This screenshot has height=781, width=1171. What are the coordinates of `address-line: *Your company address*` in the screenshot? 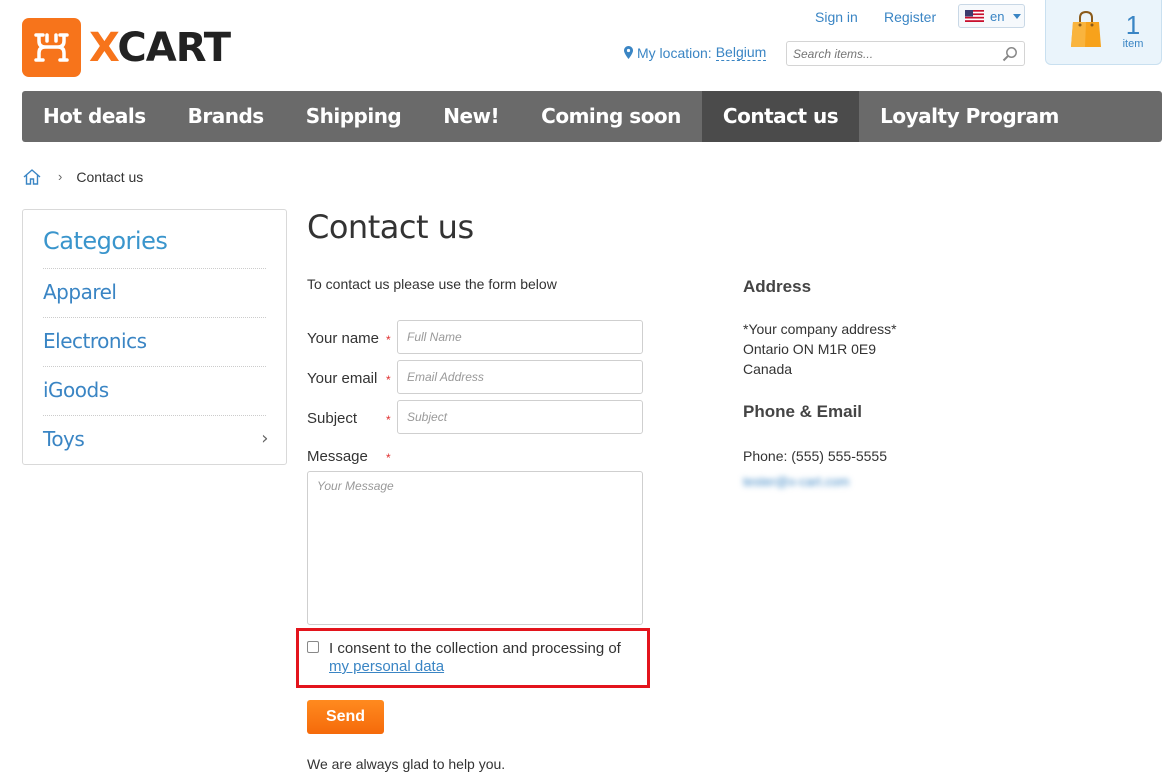 It's located at (820, 329).